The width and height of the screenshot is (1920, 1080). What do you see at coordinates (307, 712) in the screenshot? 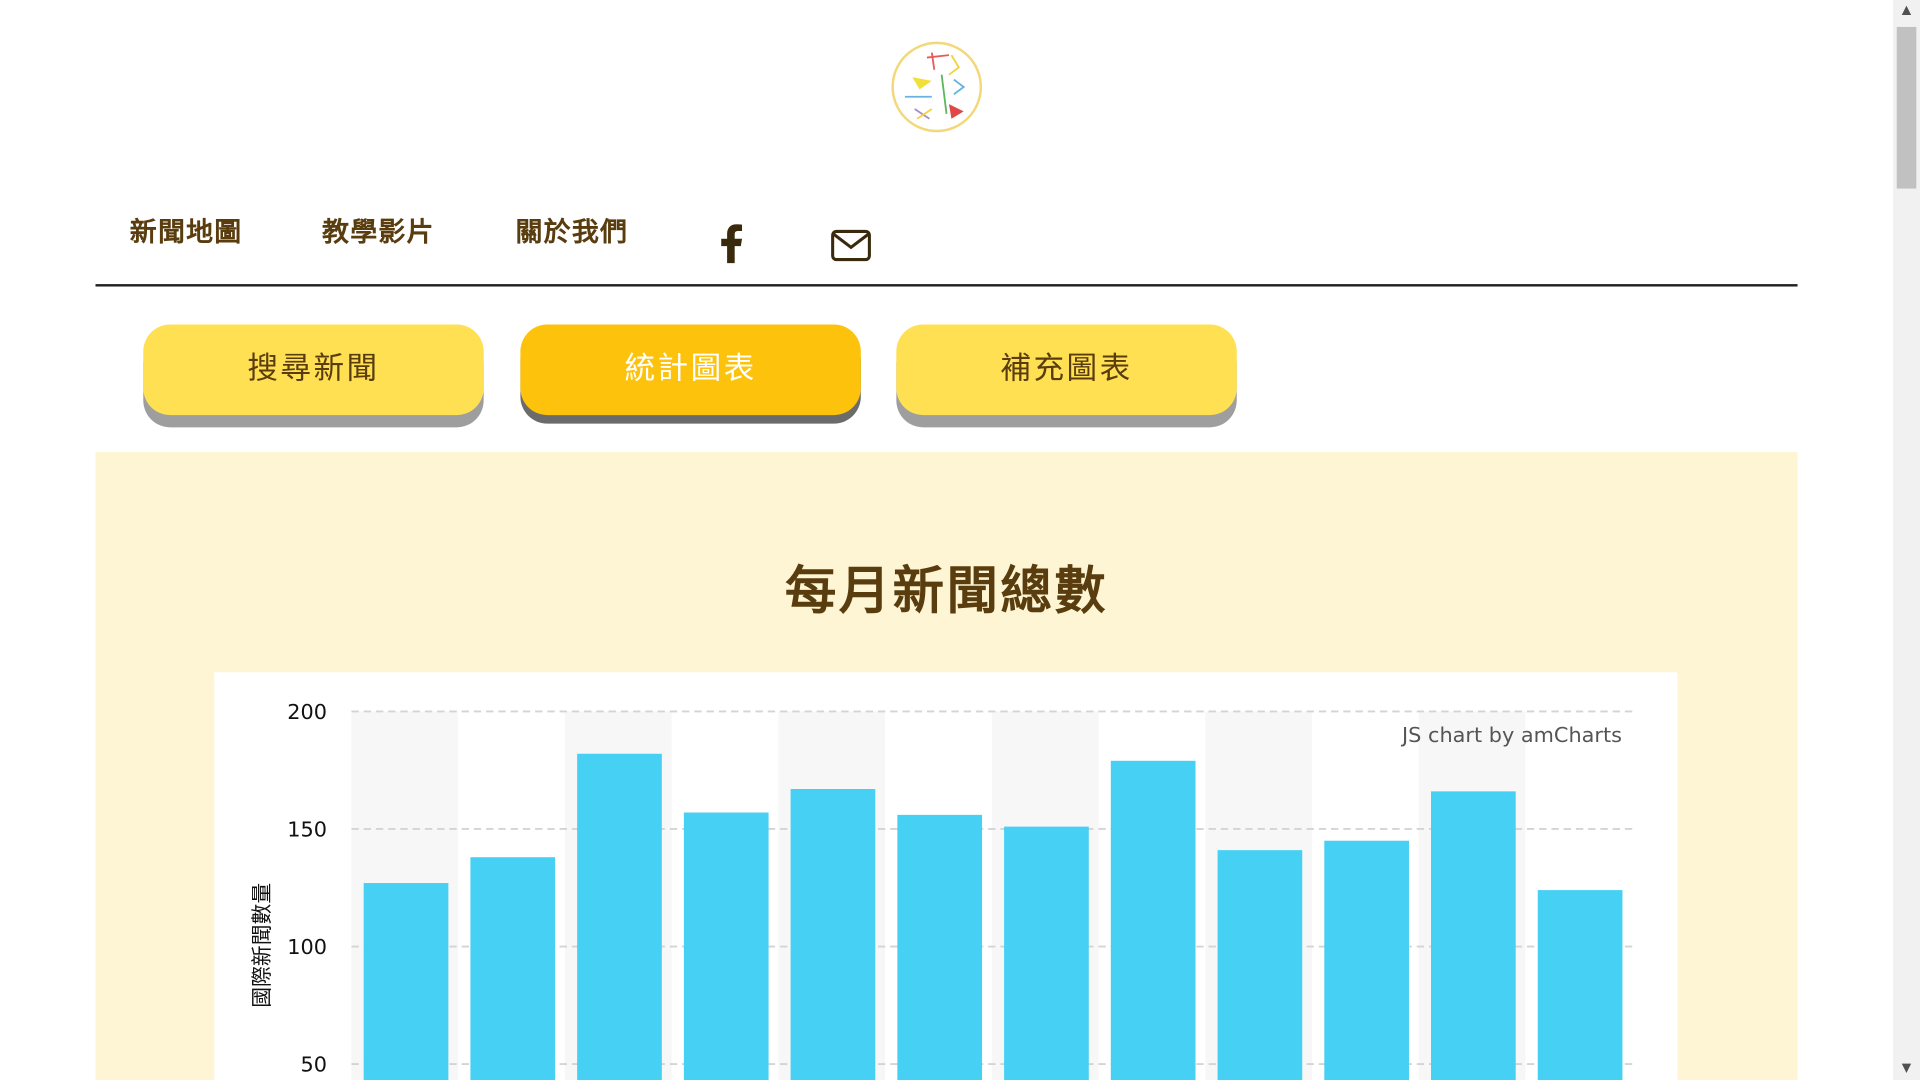
I see `y-tick-label: 200` at bounding box center [307, 712].